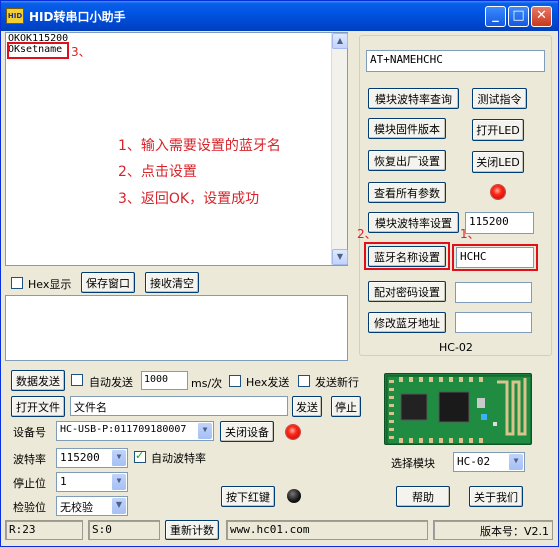  I want to click on highlight-ok-response, so click(38, 50).